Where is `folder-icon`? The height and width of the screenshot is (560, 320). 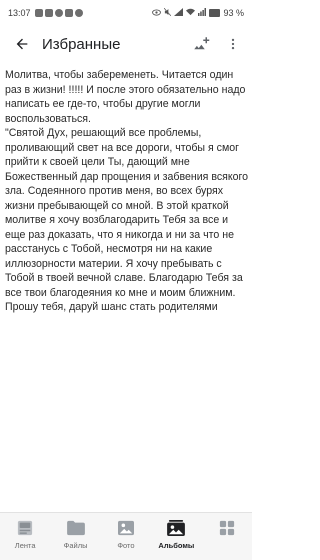 folder-icon is located at coordinates (76, 528).